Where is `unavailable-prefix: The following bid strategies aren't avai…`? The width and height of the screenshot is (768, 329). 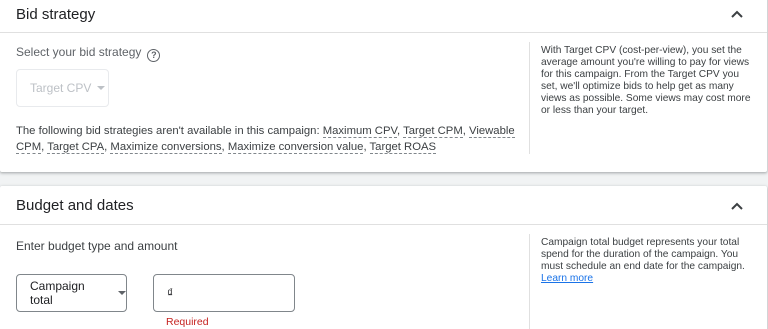
unavailable-prefix: The following bid strategies aren't avai… is located at coordinates (169, 131).